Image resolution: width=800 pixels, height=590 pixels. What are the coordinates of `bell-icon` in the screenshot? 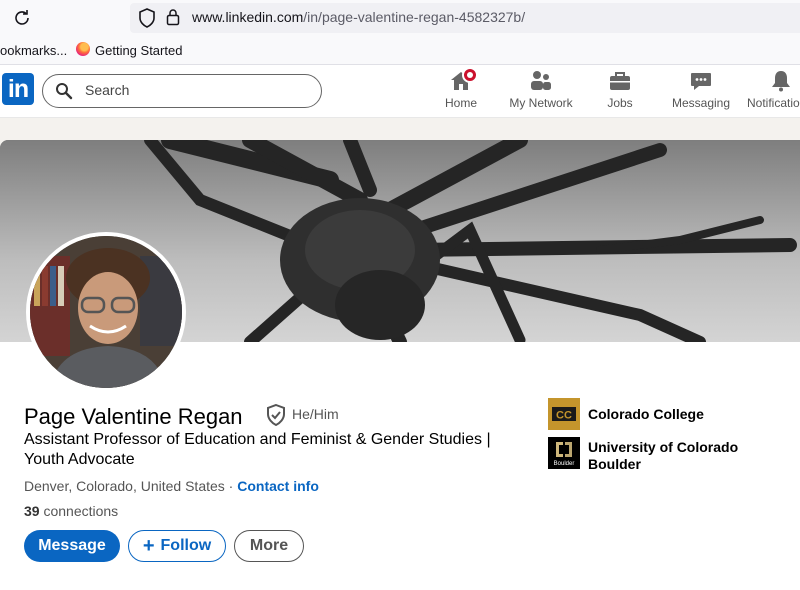 It's located at (781, 81).